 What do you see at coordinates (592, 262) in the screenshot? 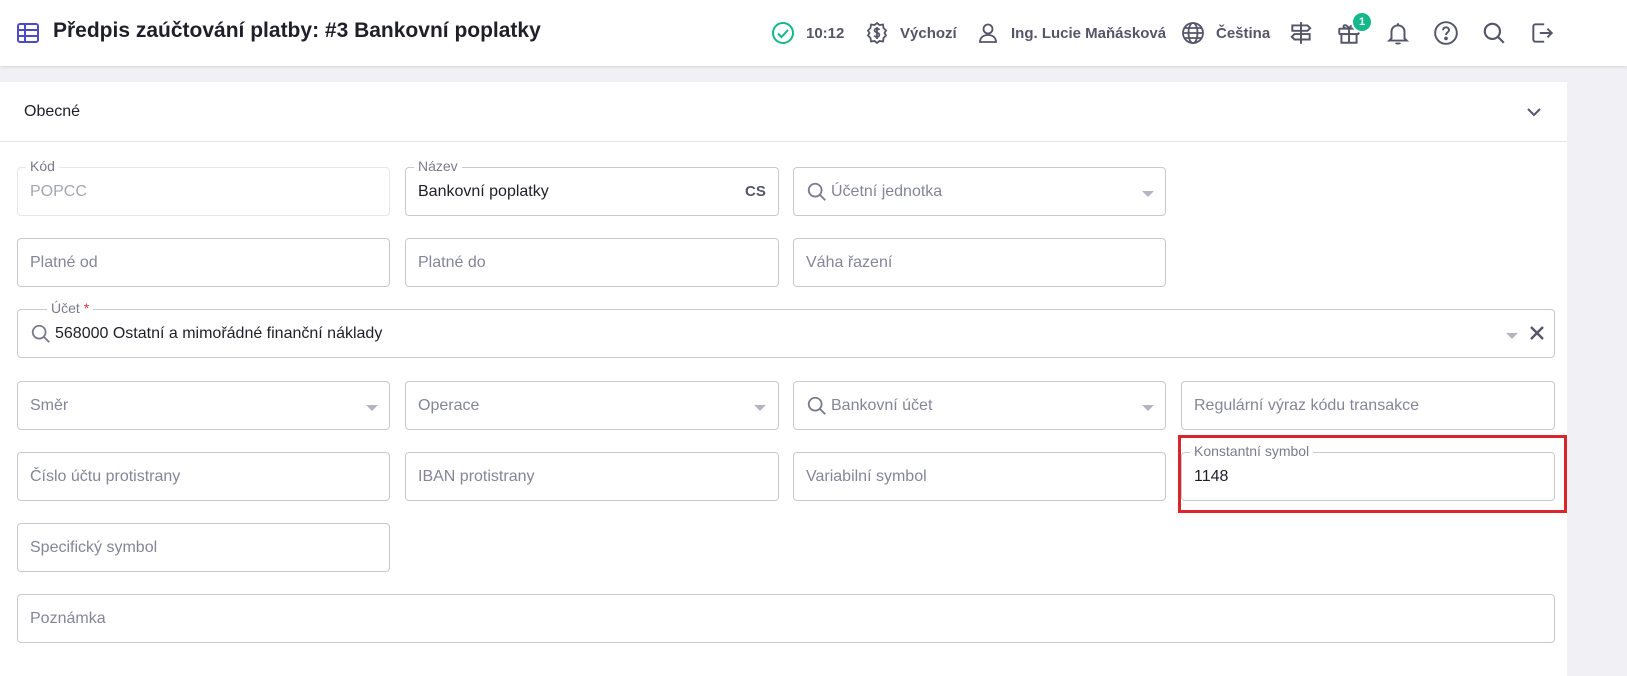
I see `valid-to-field: Platné do` at bounding box center [592, 262].